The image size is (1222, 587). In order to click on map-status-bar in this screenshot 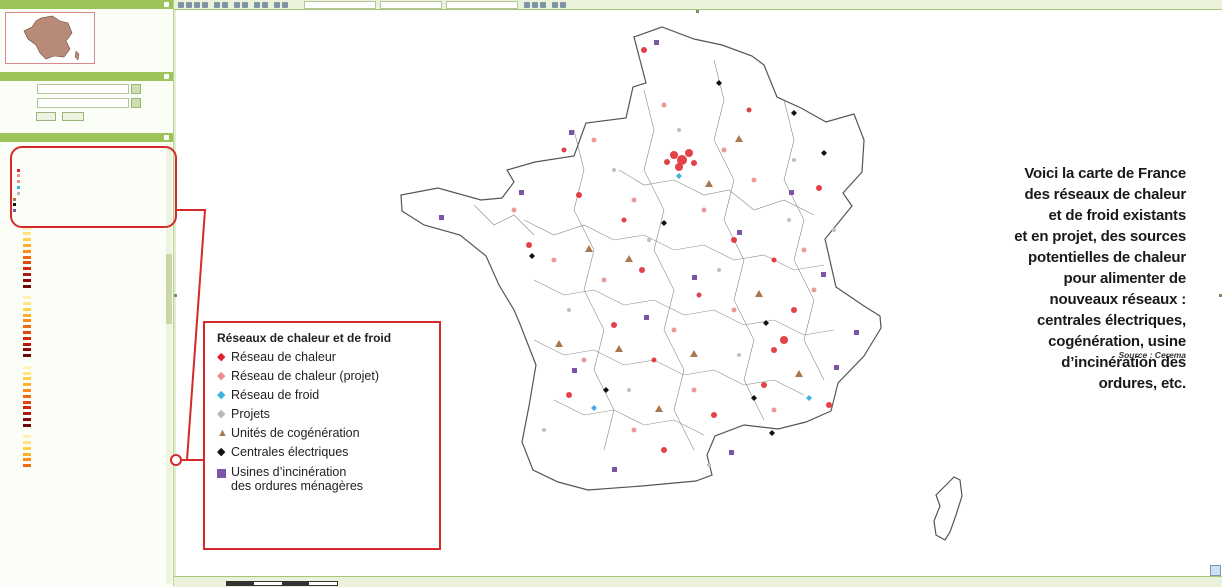, I will do `click(698, 581)`.